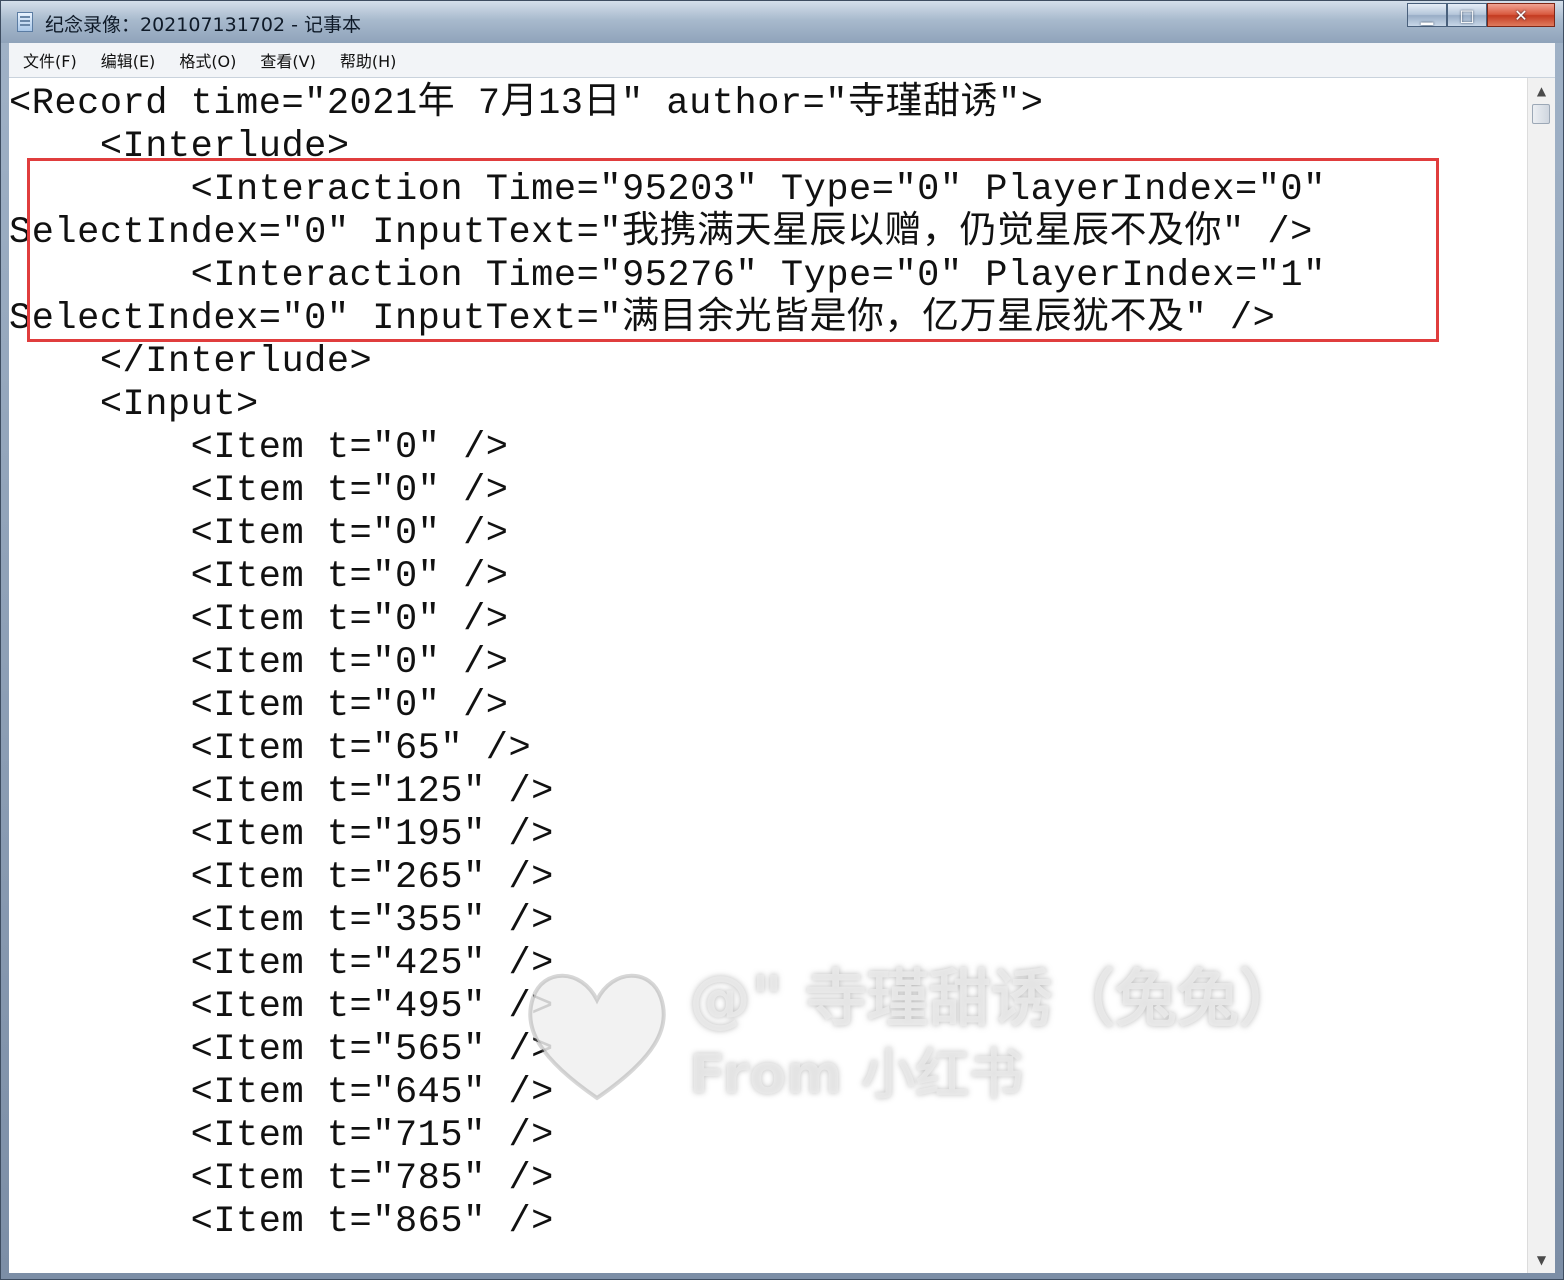 The height and width of the screenshot is (1280, 1564). Describe the element at coordinates (782, 60) in the screenshot. I see `menu-bar: 文件(F) 编辑(E) 格式(O) 查看(V) 帮助(H)` at that location.